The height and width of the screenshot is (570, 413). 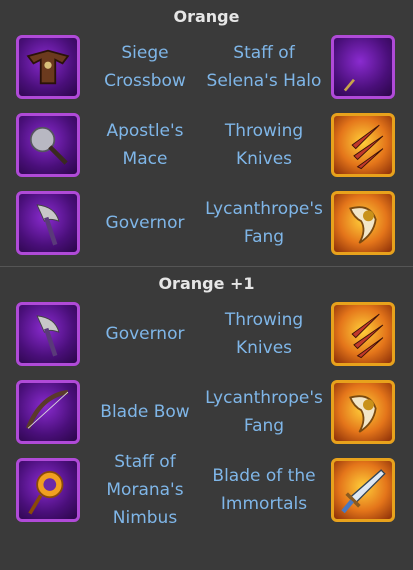 What do you see at coordinates (48, 412) in the screenshot?
I see `blade-bow-icon` at bounding box center [48, 412].